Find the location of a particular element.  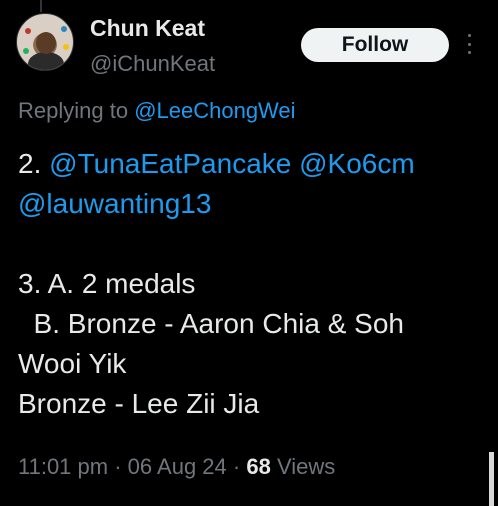

tweet-line-prefix: 2. is located at coordinates (34, 163).